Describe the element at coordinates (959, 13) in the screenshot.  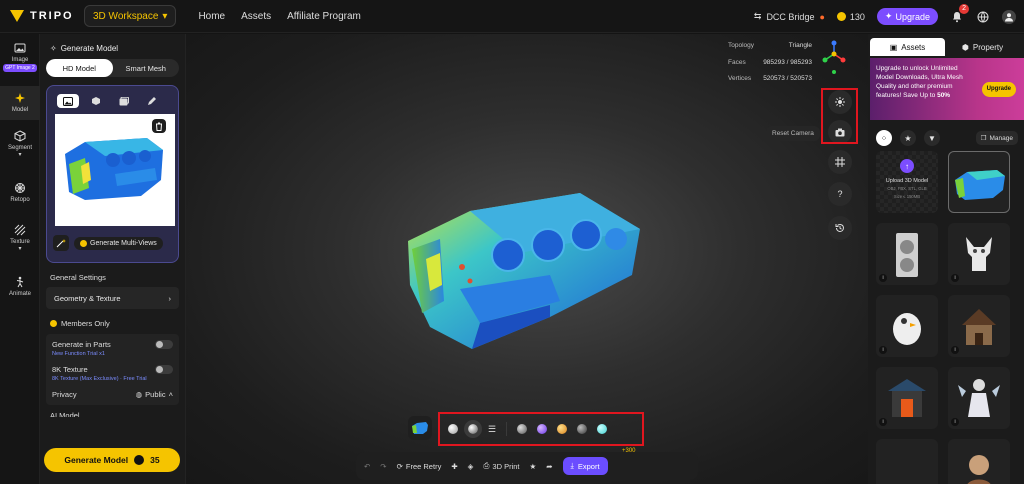
I see `notifications-button: 2` at that location.